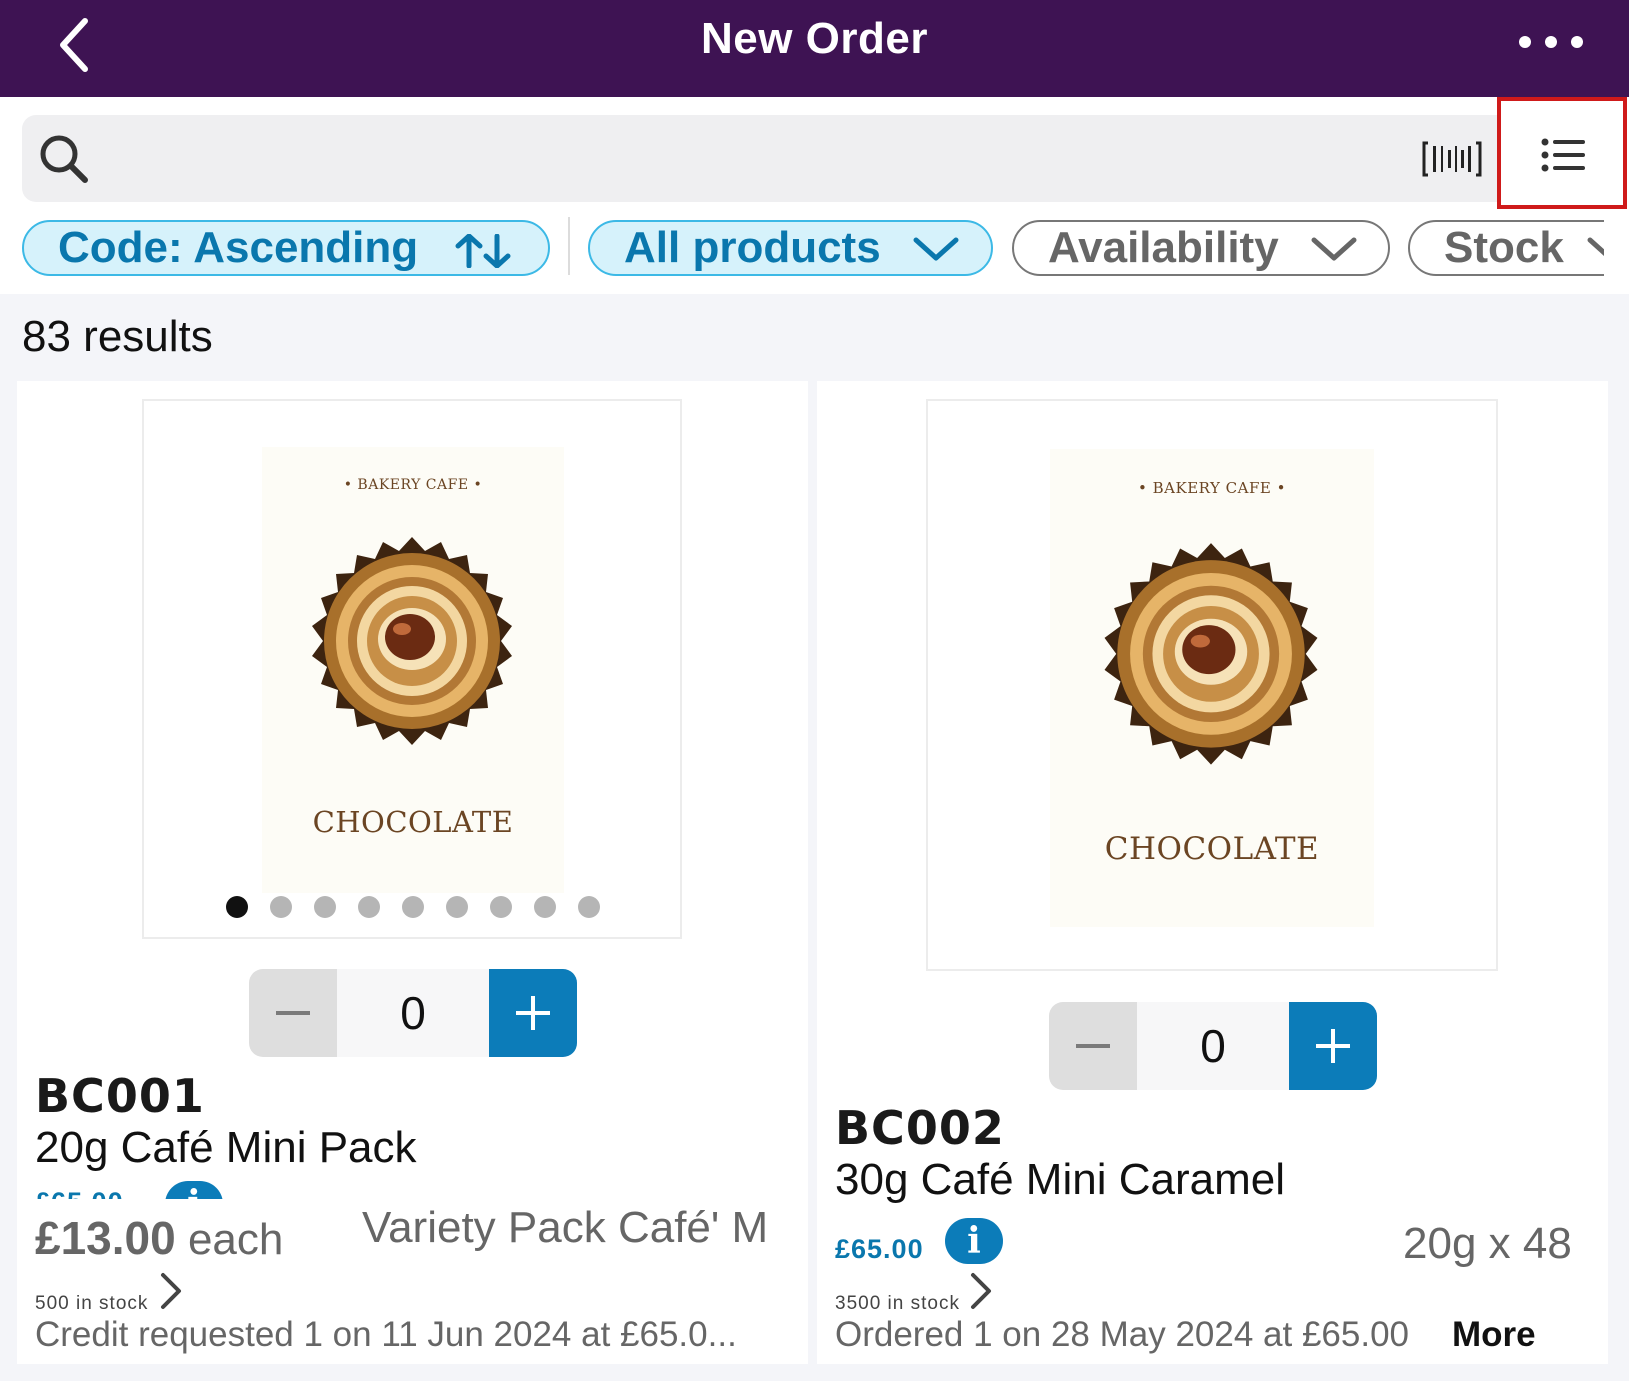 The image size is (1629, 1381). I want to click on barcode-scan-icon, so click(1452, 159).